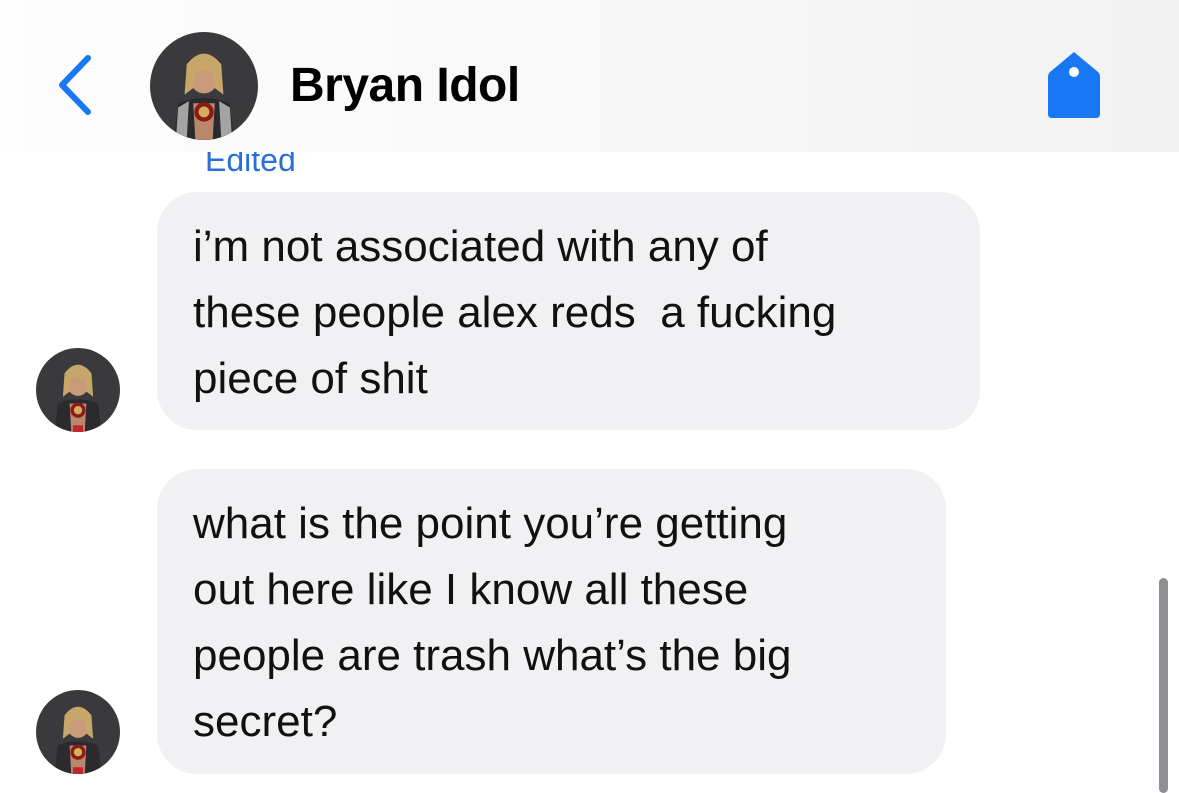 This screenshot has width=1179, height=793. I want to click on contact-name: Bryan Idol, so click(405, 85).